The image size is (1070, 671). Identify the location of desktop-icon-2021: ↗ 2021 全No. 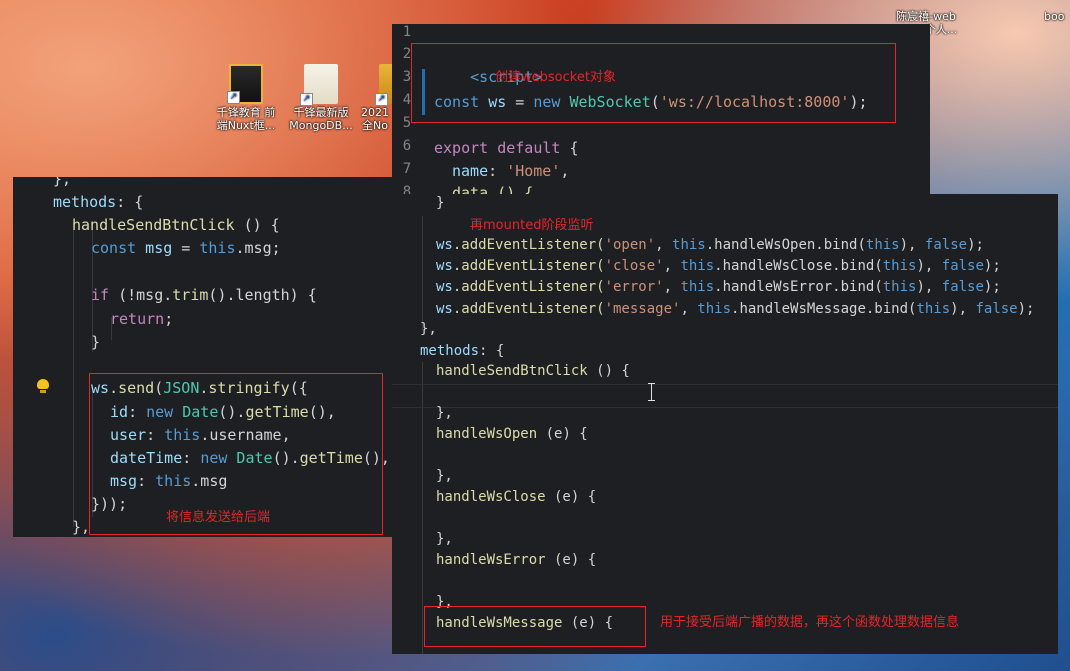
(376, 98).